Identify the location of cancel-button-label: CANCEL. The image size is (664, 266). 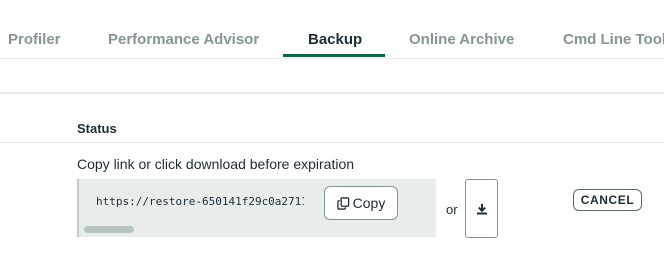
(607, 200).